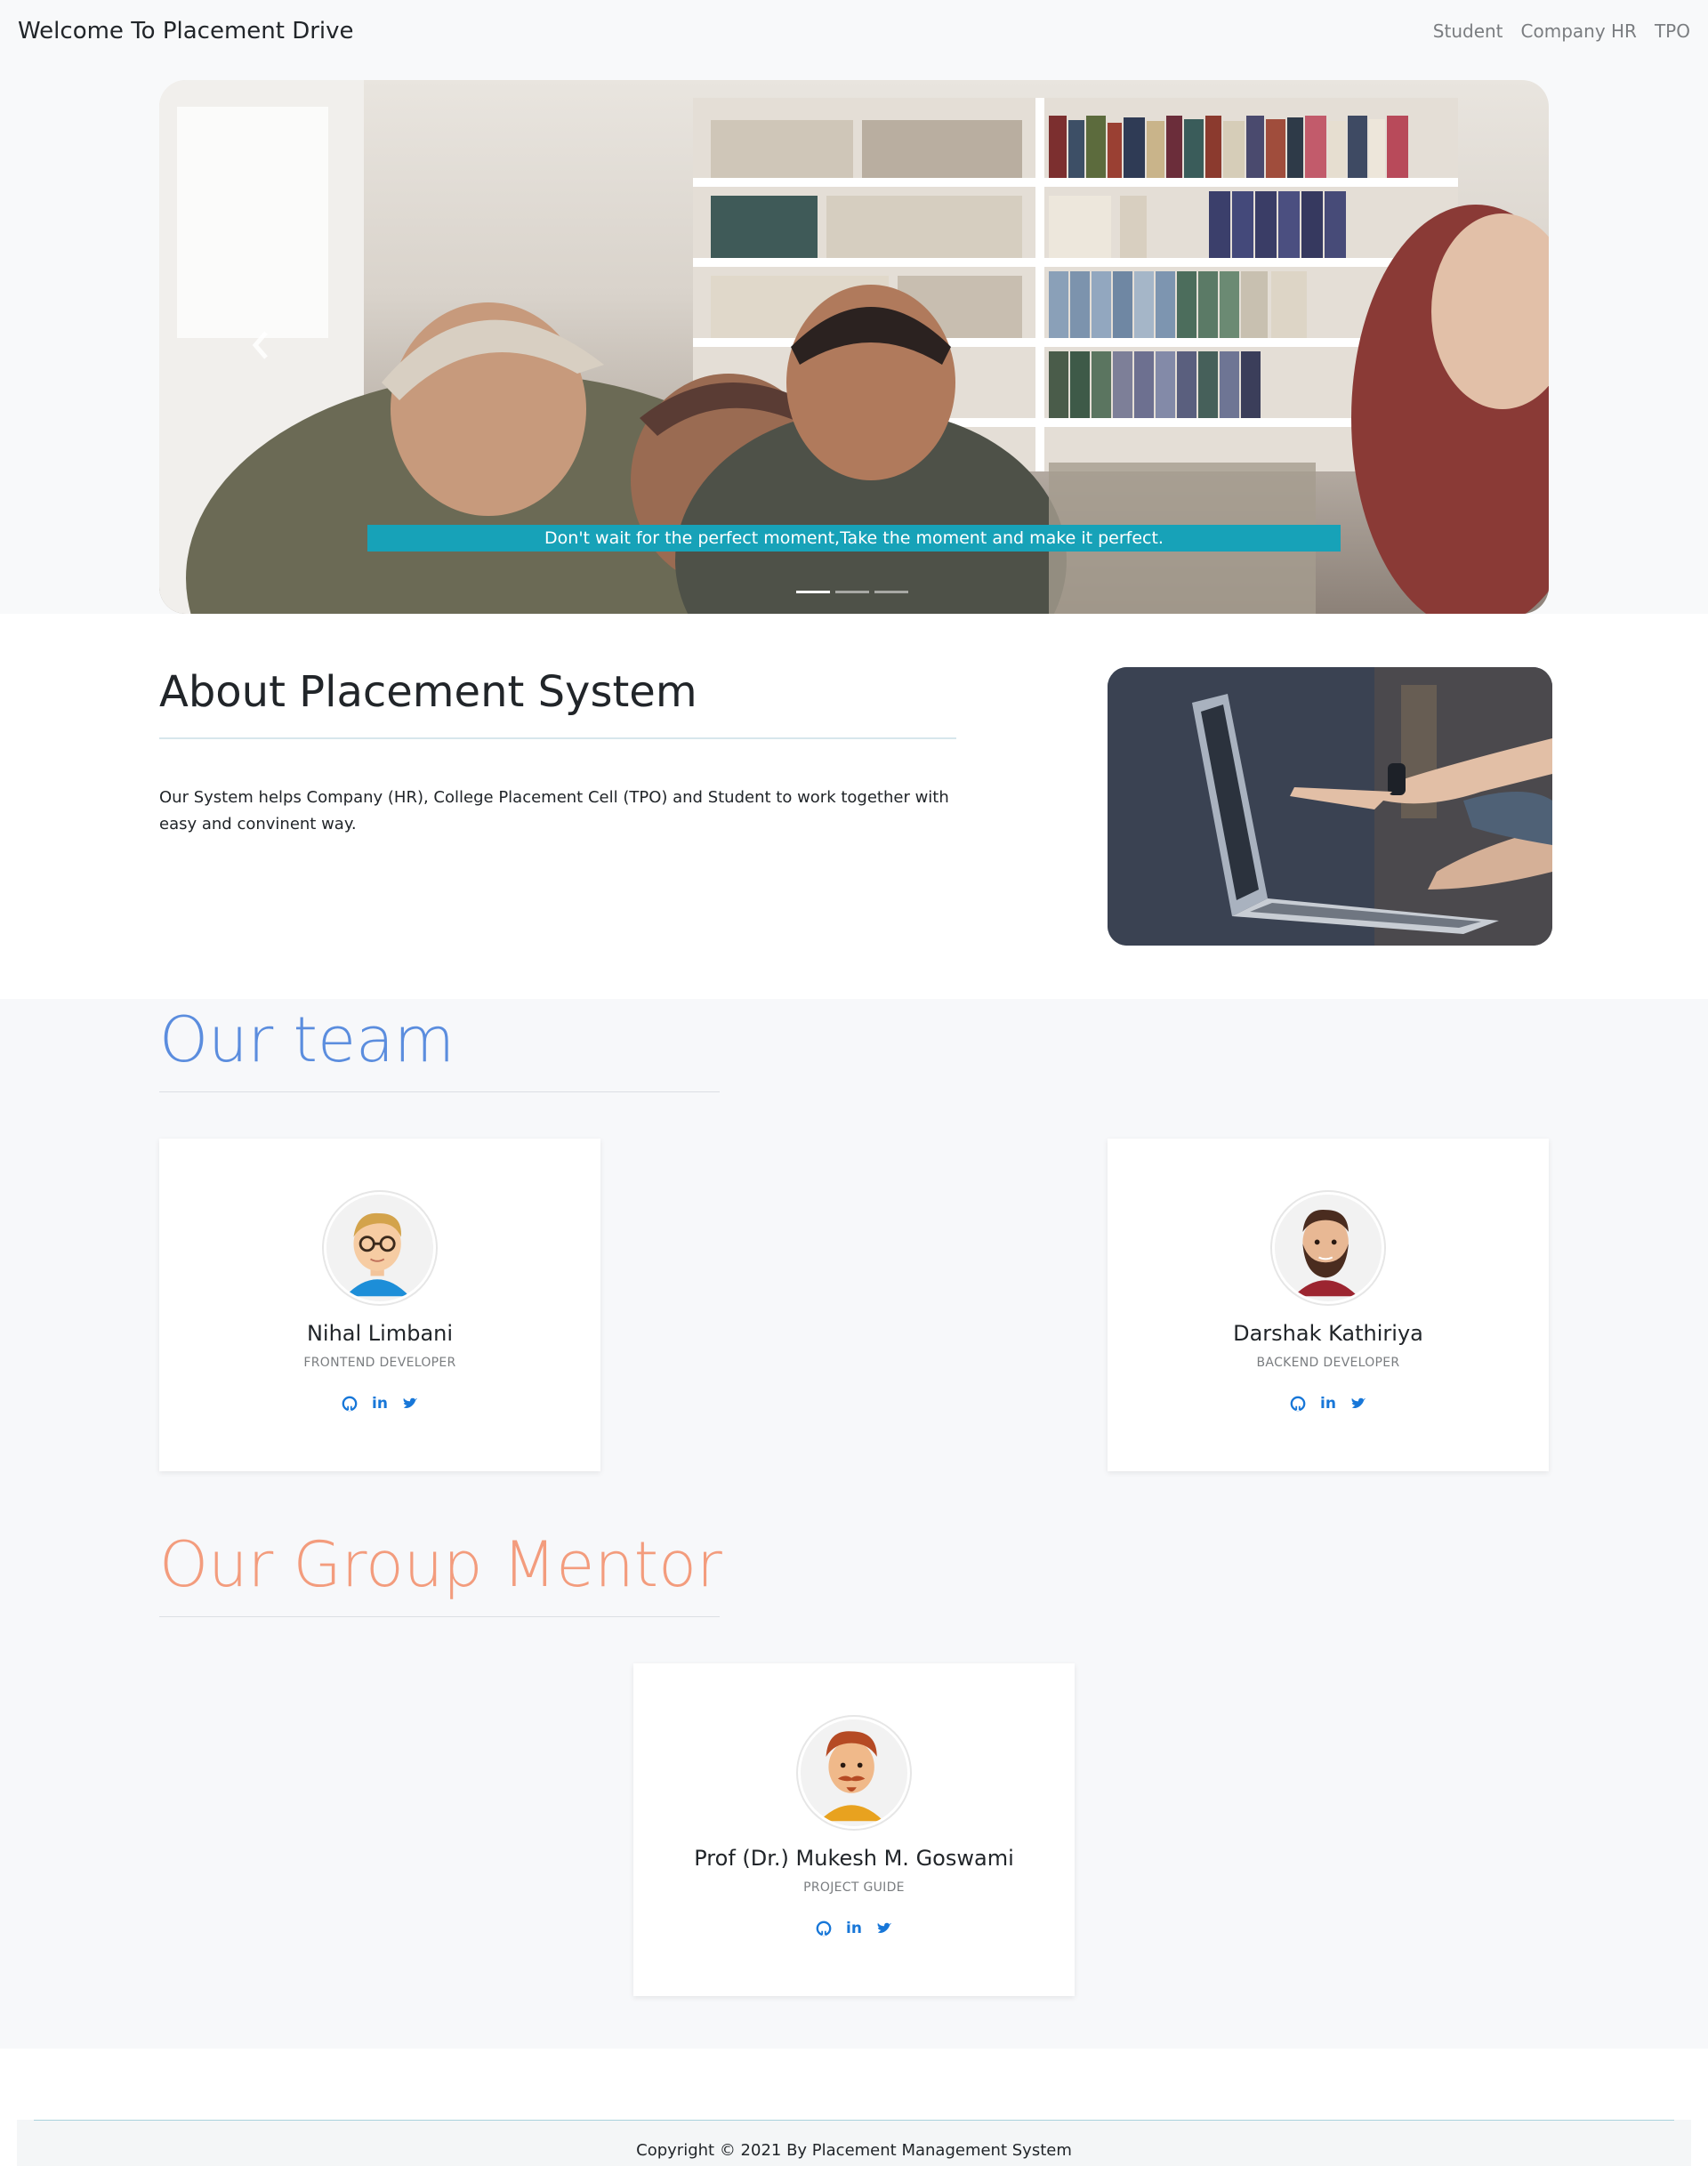 The image size is (1708, 2182). I want to click on carousel-indicators, so click(852, 592).